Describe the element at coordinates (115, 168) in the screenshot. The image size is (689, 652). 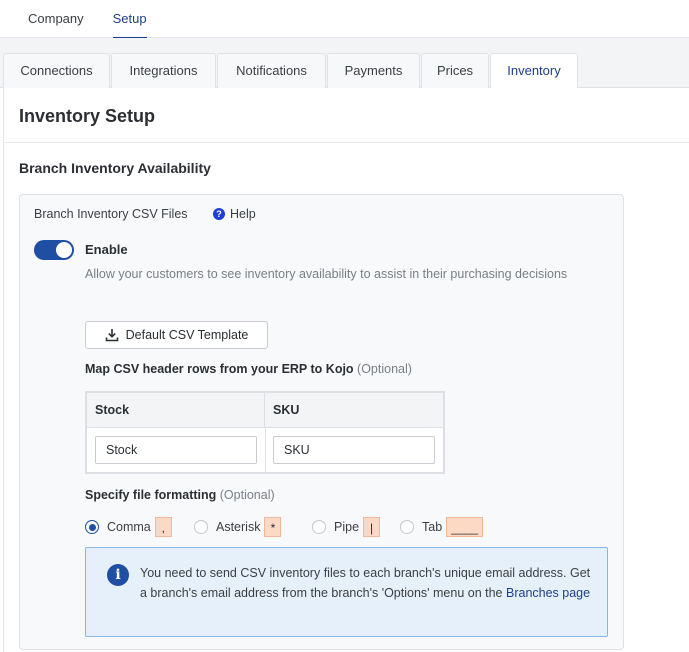
I see `section-title: Branch Inventory Availability` at that location.